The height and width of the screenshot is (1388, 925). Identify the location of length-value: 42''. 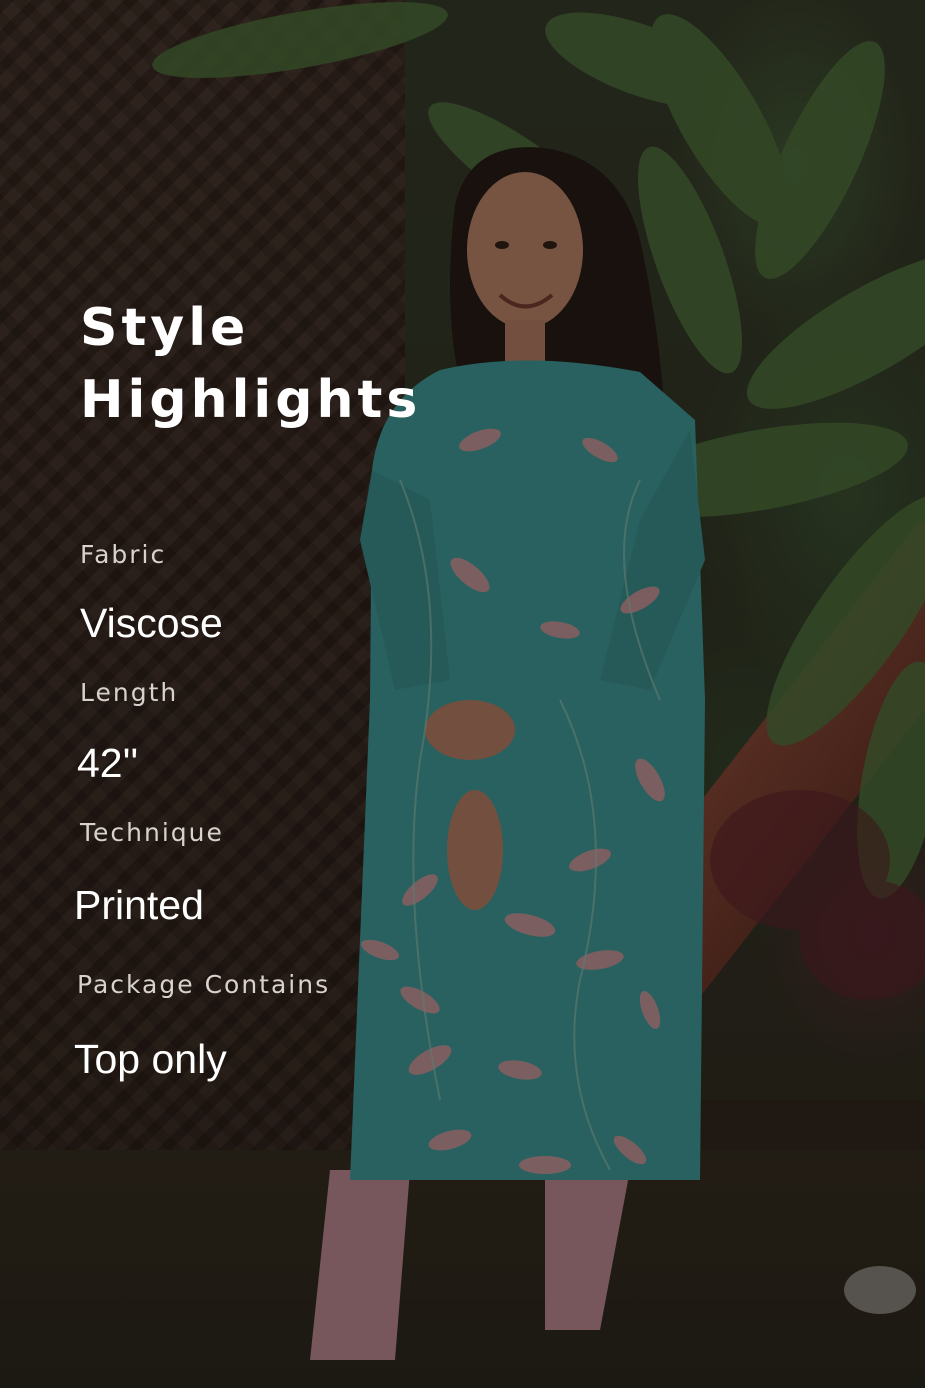
(108, 763).